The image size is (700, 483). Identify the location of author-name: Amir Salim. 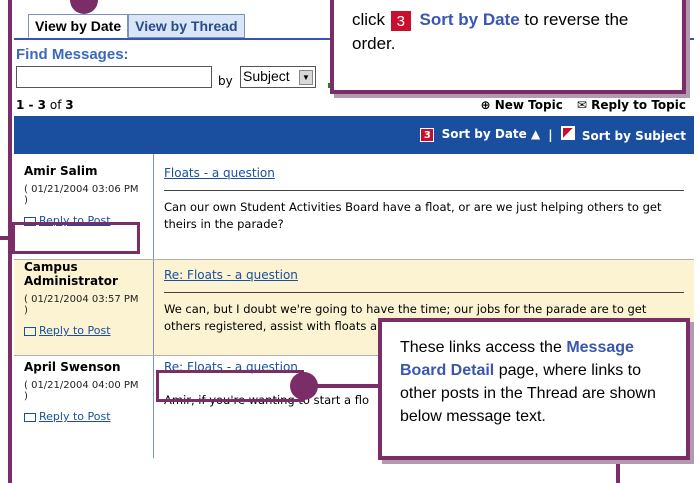
(61, 171).